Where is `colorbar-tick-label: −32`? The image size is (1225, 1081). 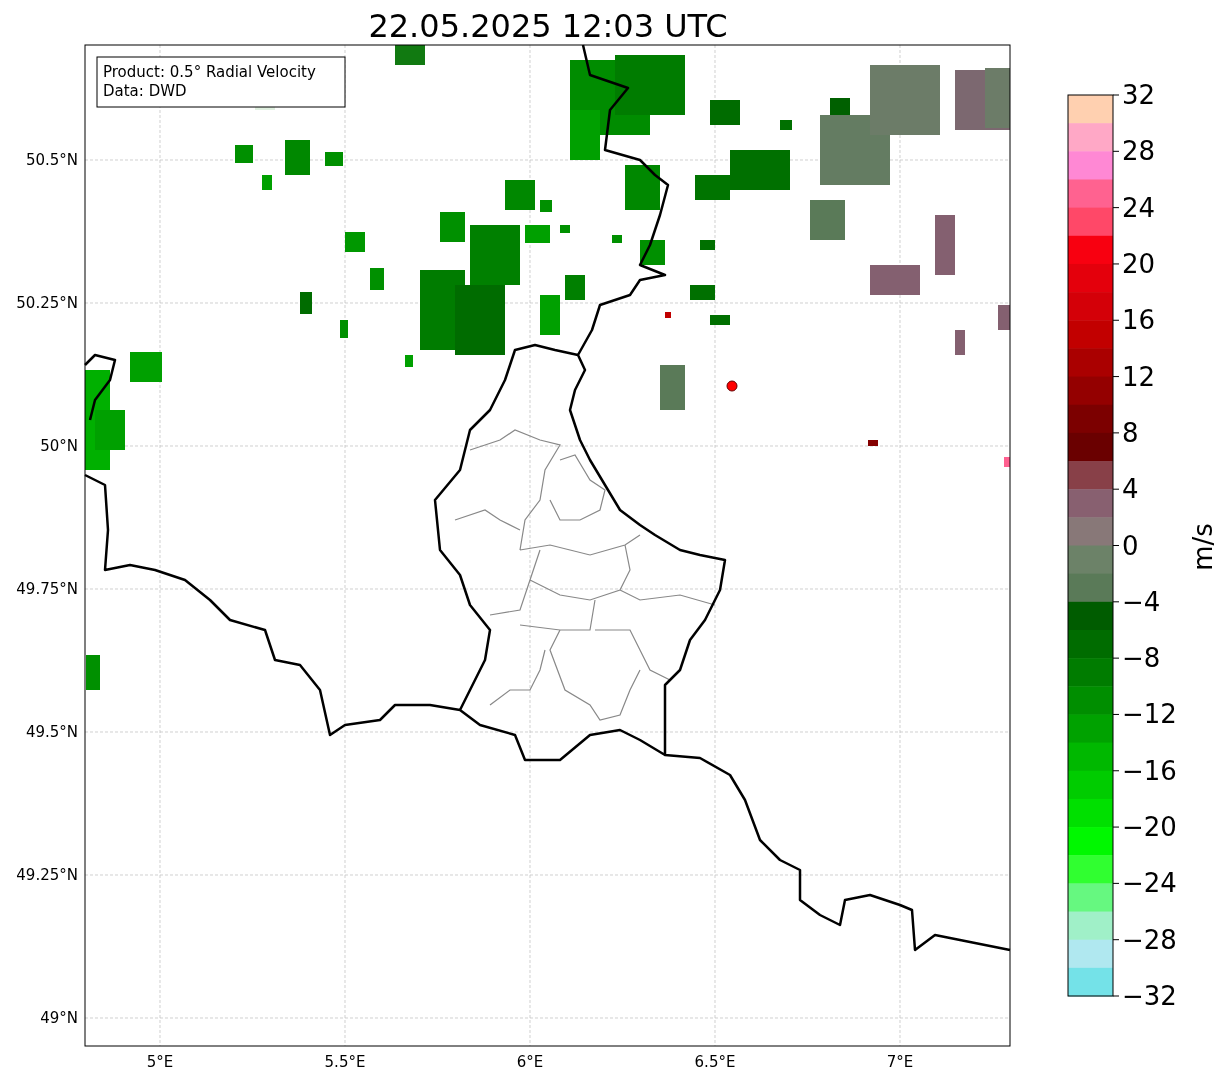 colorbar-tick-label: −32 is located at coordinates (1149, 996).